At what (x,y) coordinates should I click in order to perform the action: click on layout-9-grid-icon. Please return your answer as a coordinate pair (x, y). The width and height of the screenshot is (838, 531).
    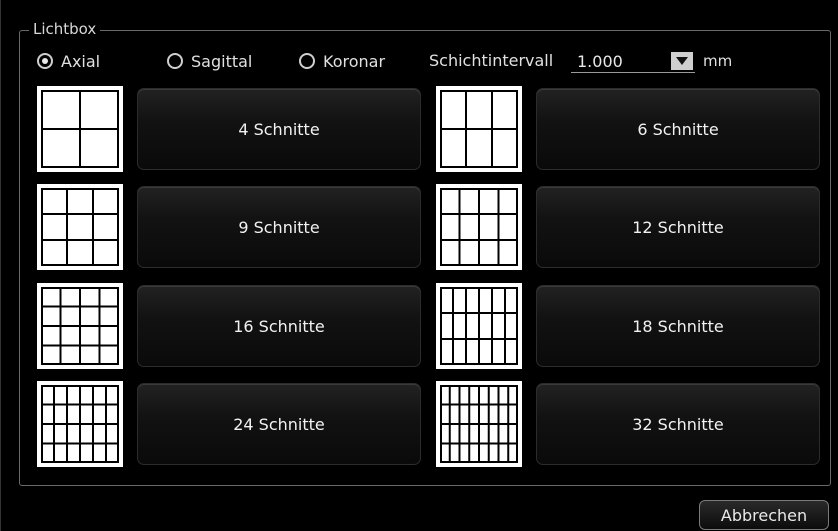
    Looking at the image, I should click on (80, 227).